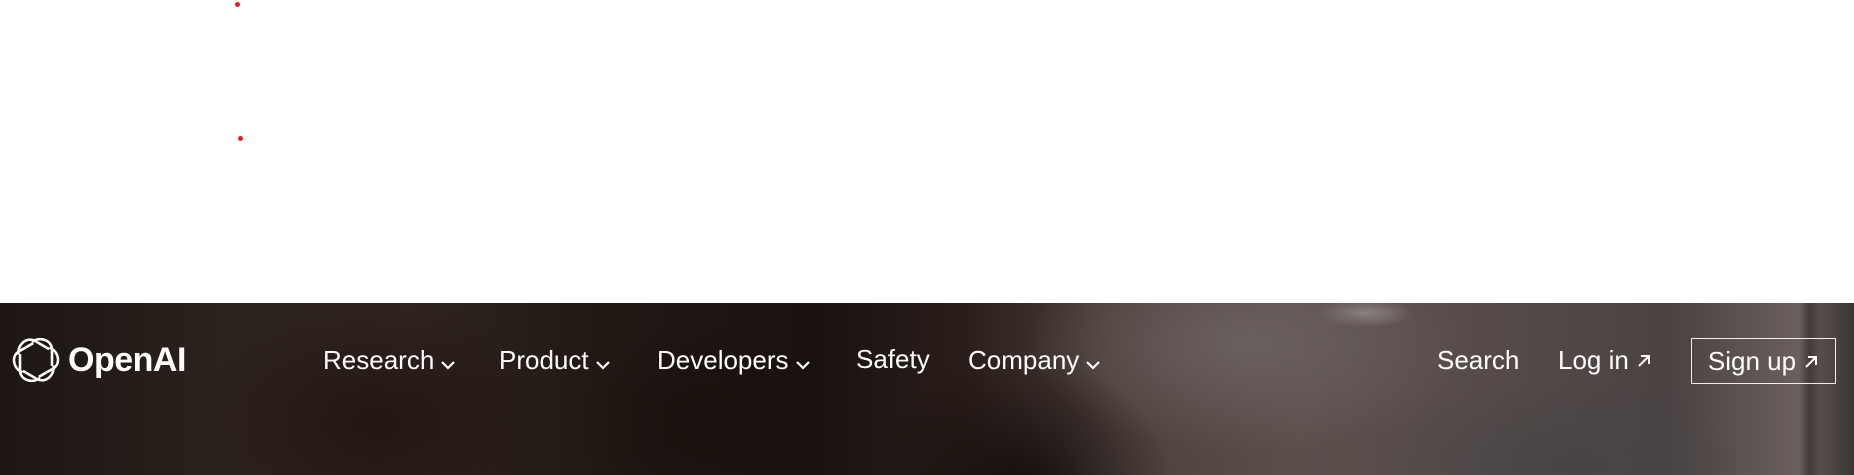  Describe the element at coordinates (1024, 360) in the screenshot. I see `nav-item-label: Company` at that location.